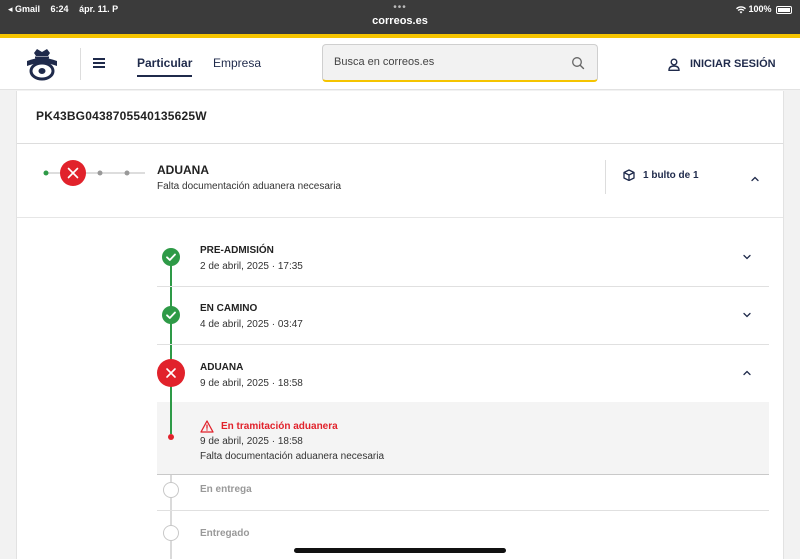  What do you see at coordinates (42, 64) in the screenshot?
I see `correos-logo` at bounding box center [42, 64].